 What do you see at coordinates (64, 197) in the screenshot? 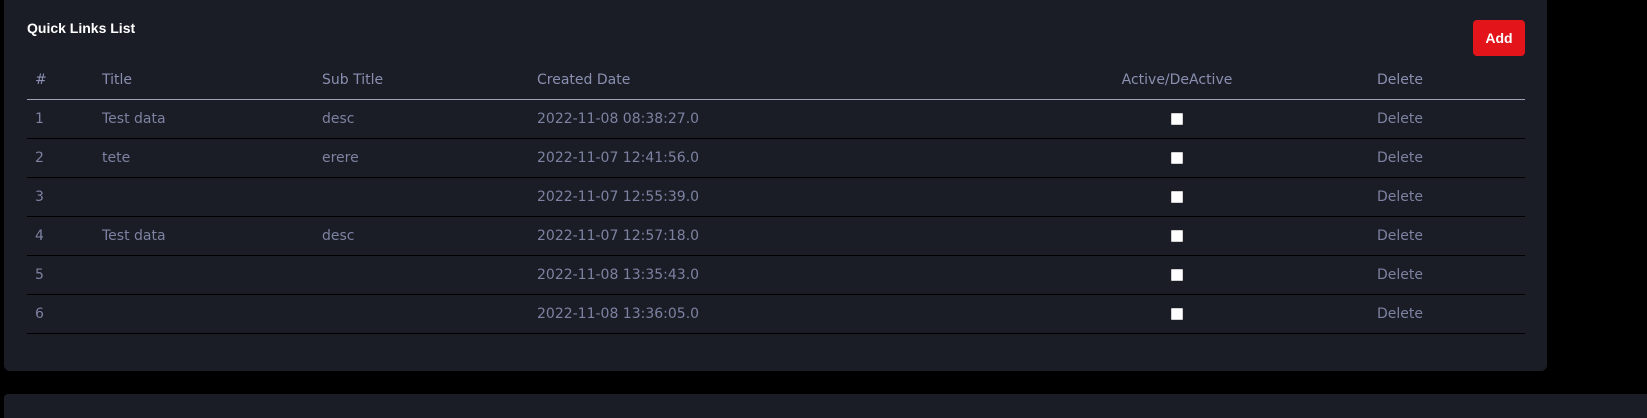
I see `row-num: 3` at bounding box center [64, 197].